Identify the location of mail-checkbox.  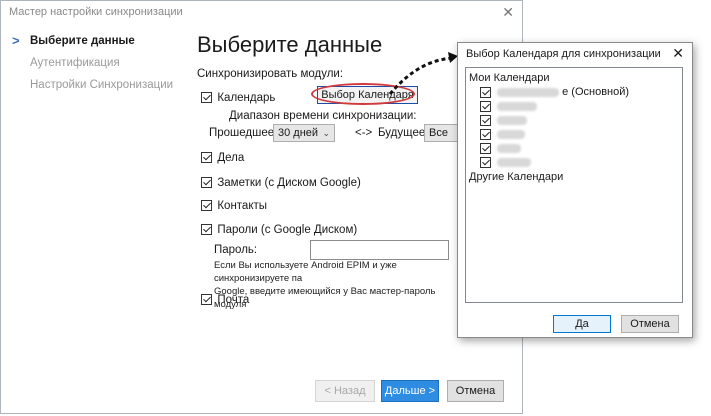
(206, 300).